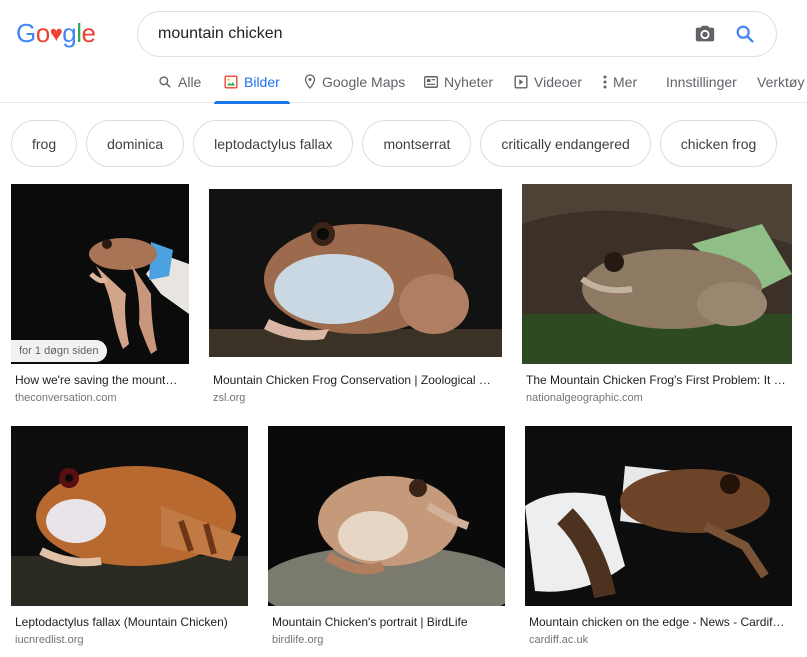 The height and width of the screenshot is (657, 807). What do you see at coordinates (565, 143) in the screenshot?
I see `chip-critically-endangered: critically endangered` at bounding box center [565, 143].